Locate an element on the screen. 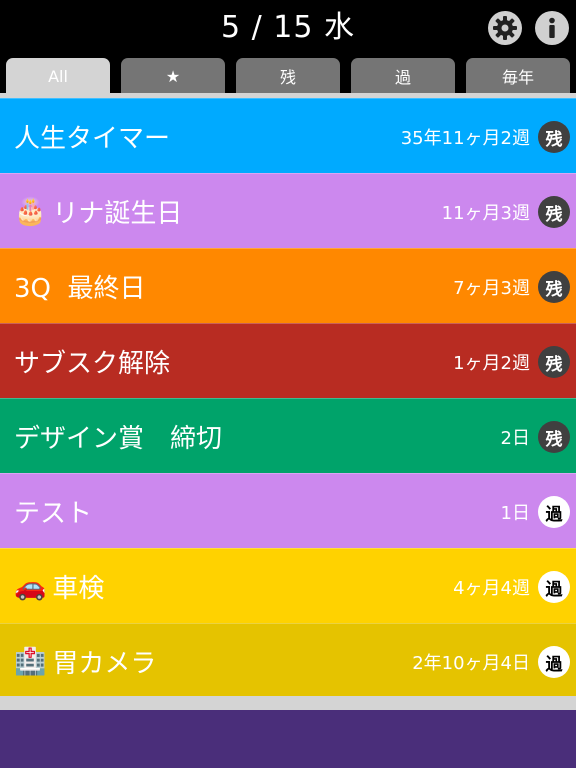 The height and width of the screenshot is (768, 576). event-period: 35年11ヶ月2週 is located at coordinates (465, 138).